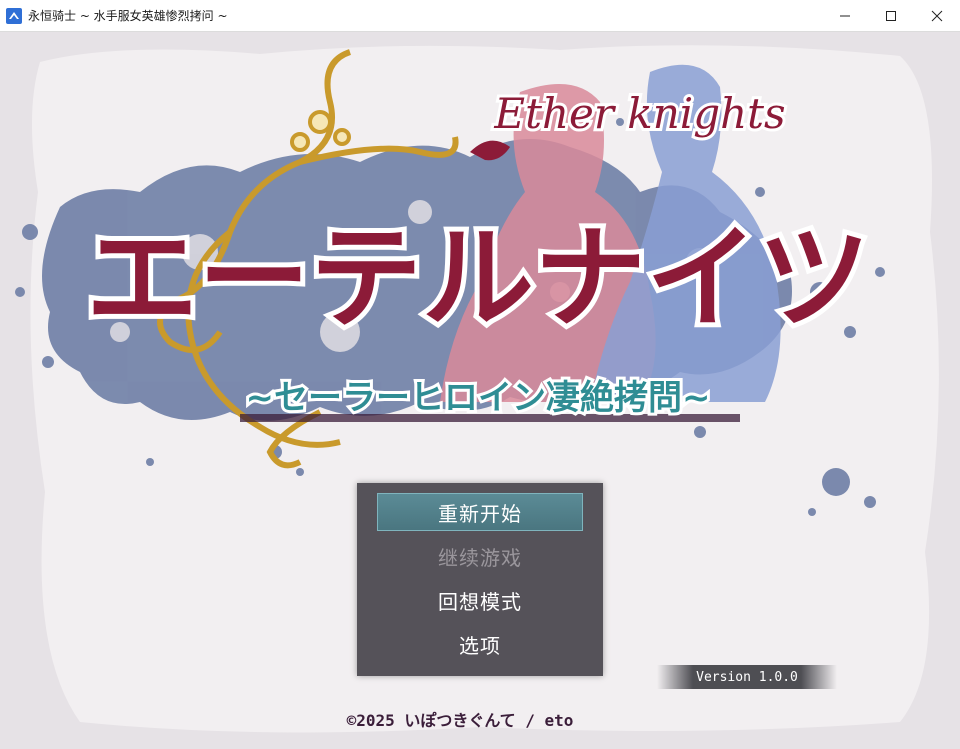 The width and height of the screenshot is (960, 749). I want to click on subtitle: ~セーラーヒロイン凄絶拷問~, so click(478, 398).